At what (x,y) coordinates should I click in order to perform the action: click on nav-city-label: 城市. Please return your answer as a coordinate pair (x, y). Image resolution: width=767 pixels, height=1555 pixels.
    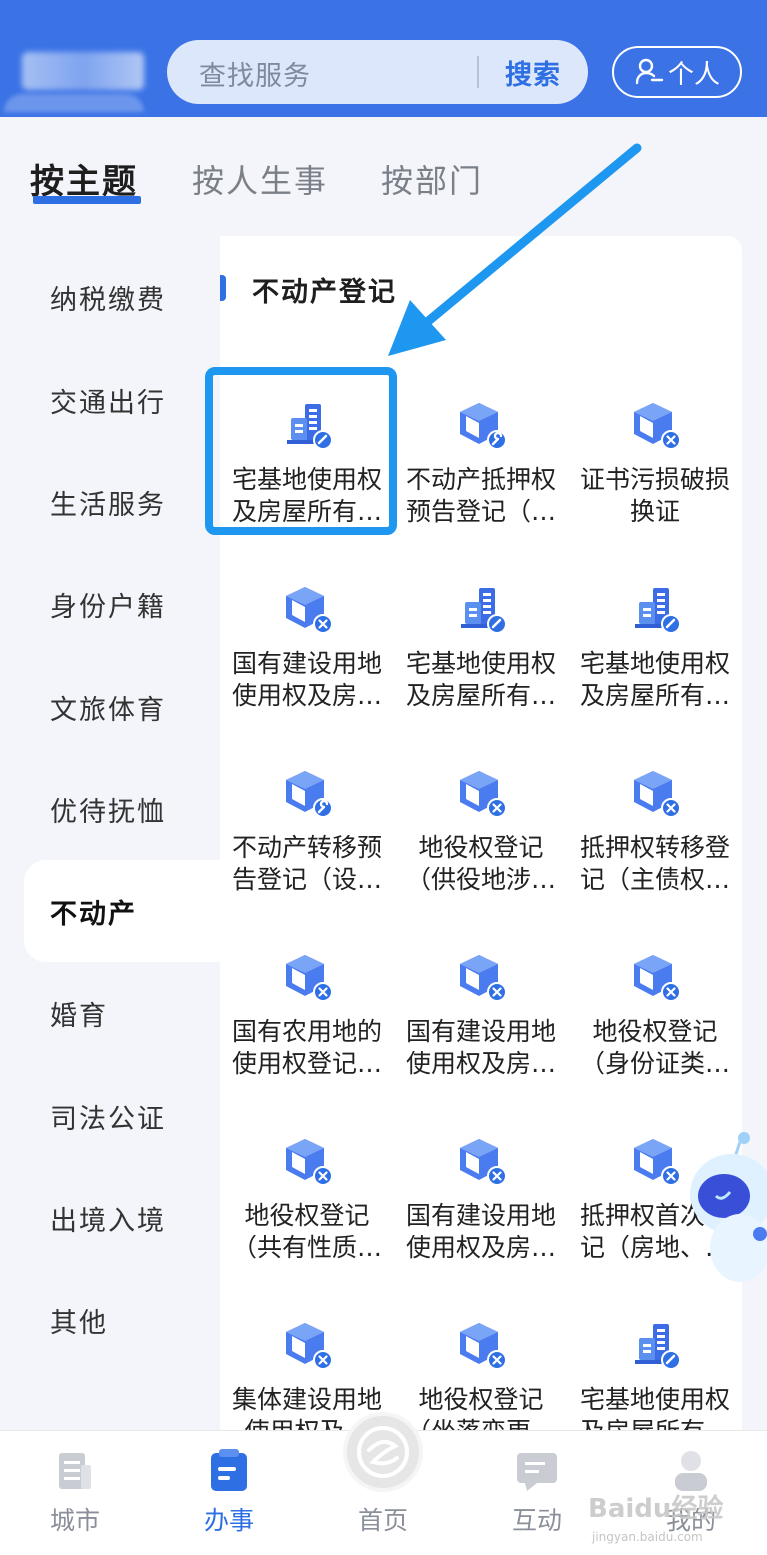
    Looking at the image, I should click on (74, 1520).